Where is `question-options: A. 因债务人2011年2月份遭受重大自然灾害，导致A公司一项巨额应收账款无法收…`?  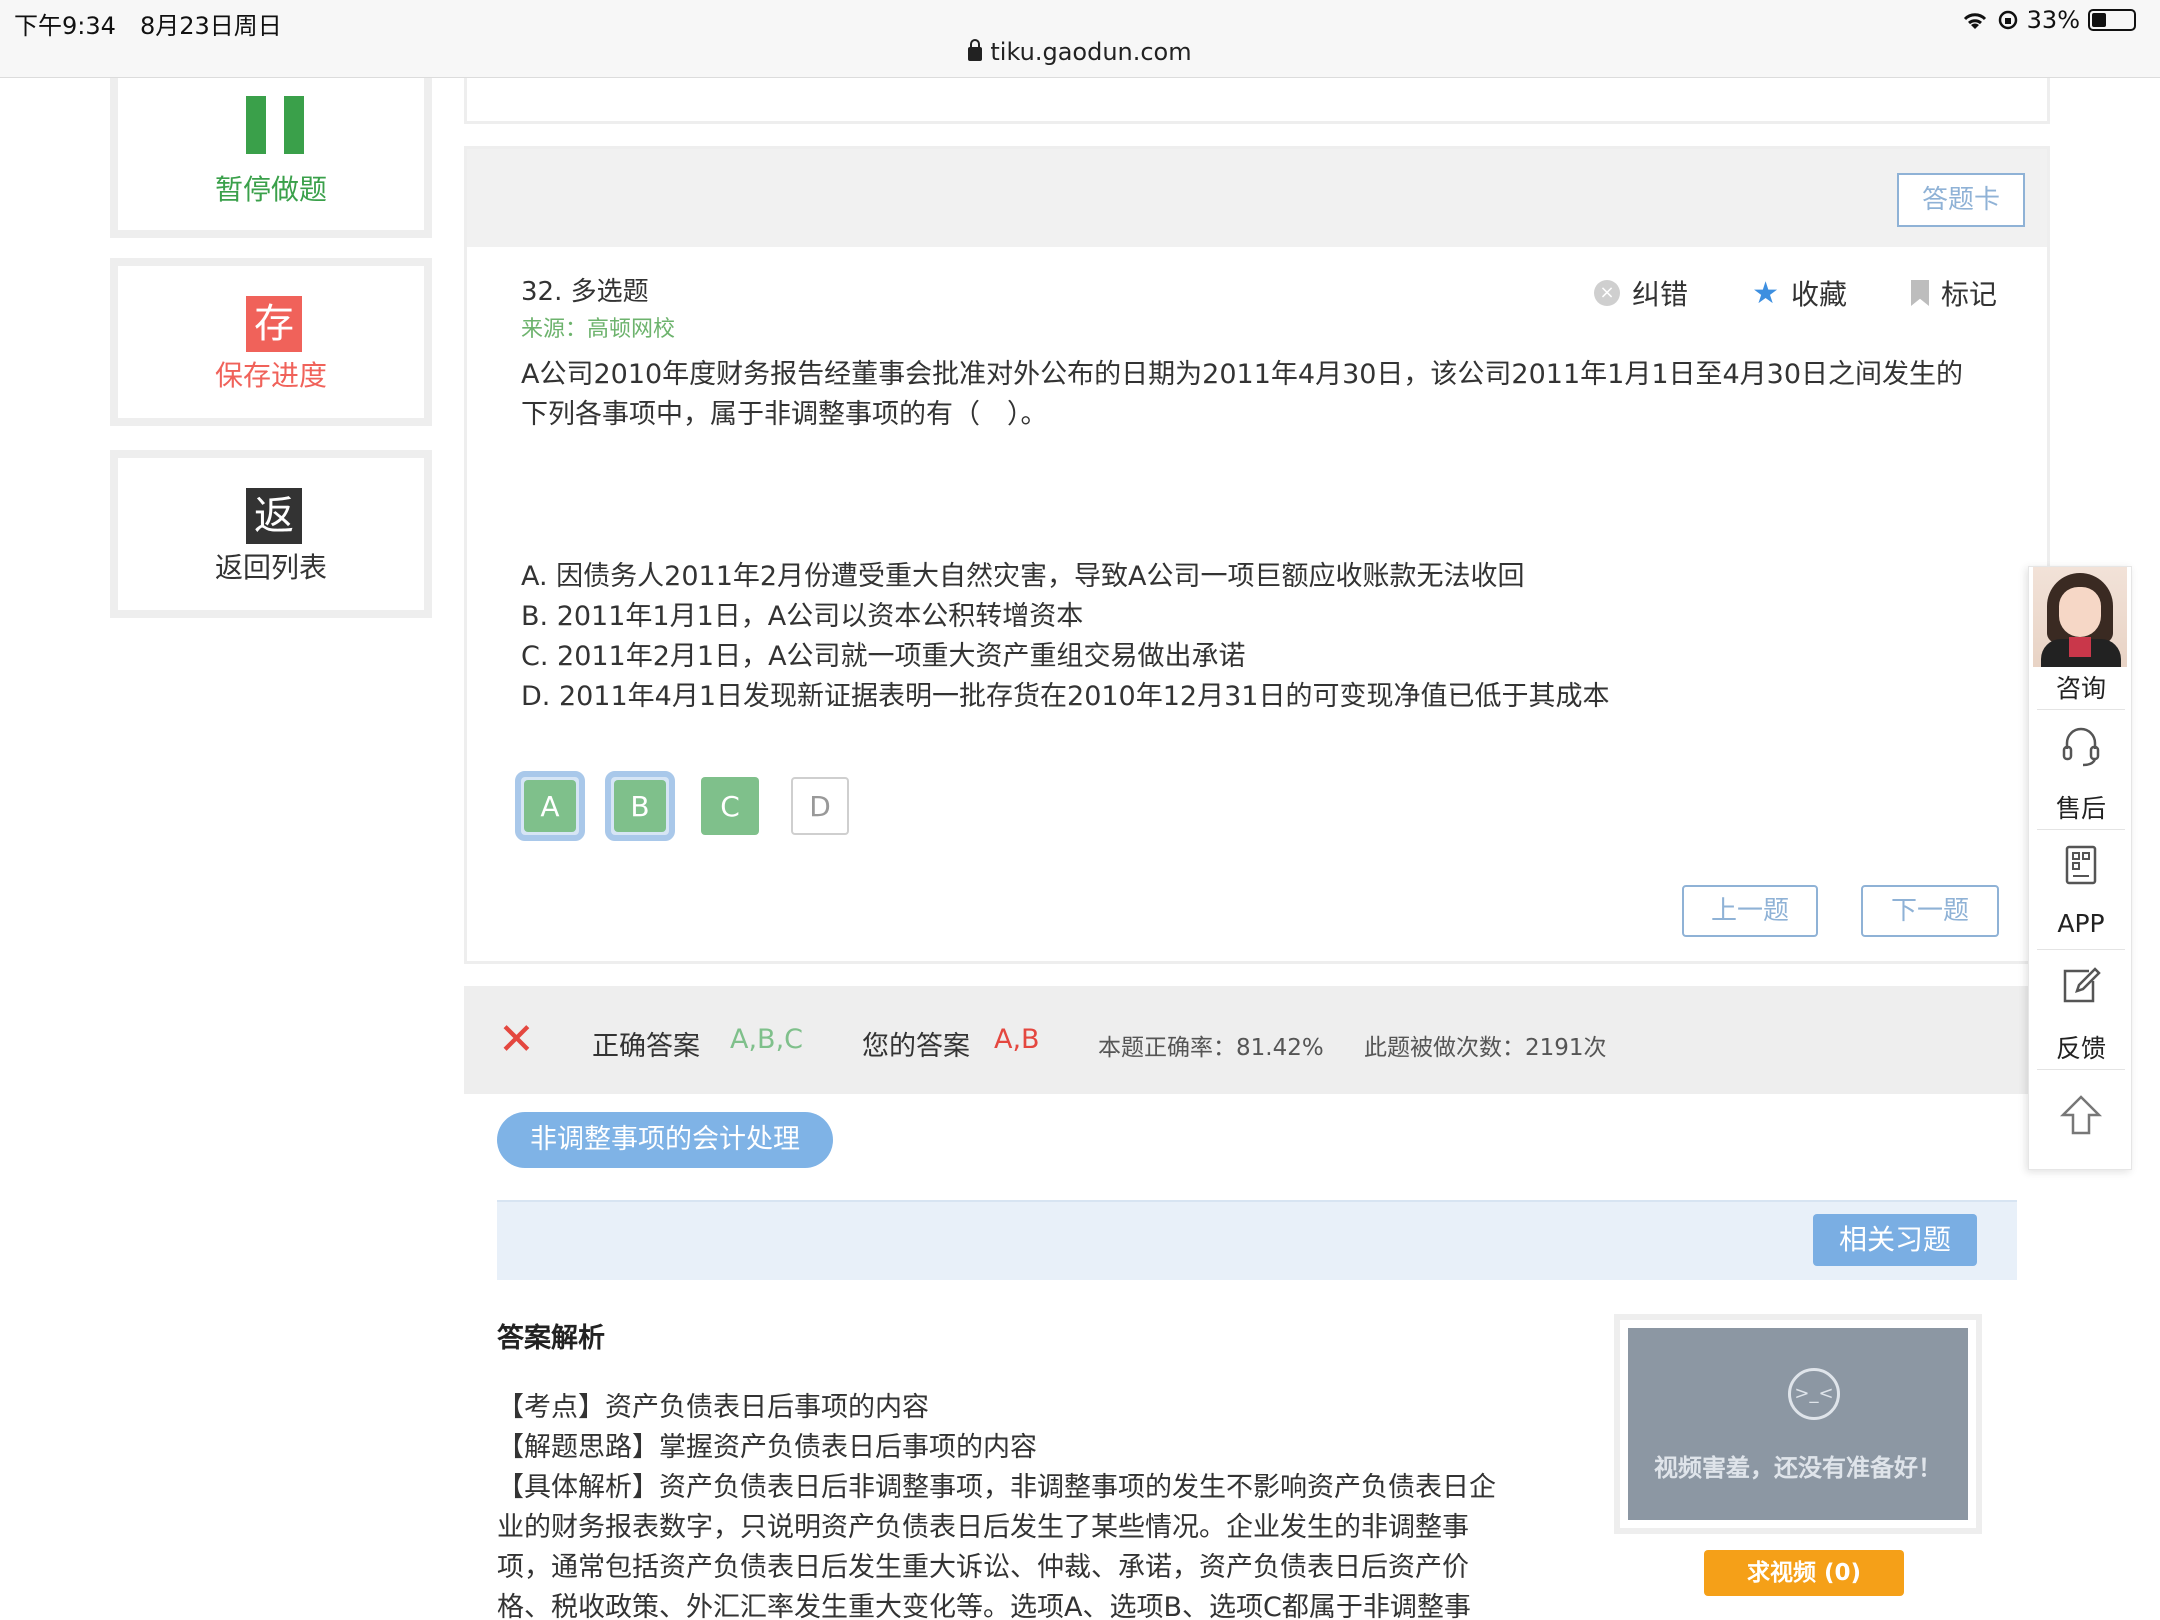
question-options: A. 因债务人2011年2月份遭受重大自然灾害，导致A公司一项巨额应收账款无法收… is located at coordinates (1065, 637).